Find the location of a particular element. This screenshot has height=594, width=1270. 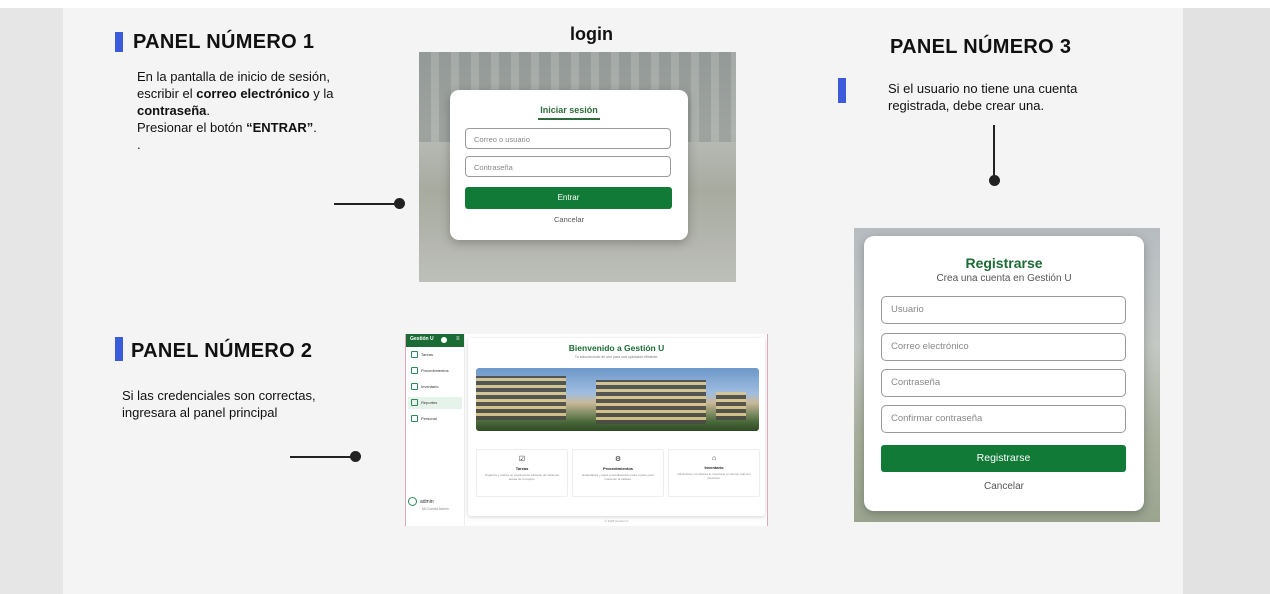

sidebar-item-reportes: Reportes is located at coordinates (435, 403).